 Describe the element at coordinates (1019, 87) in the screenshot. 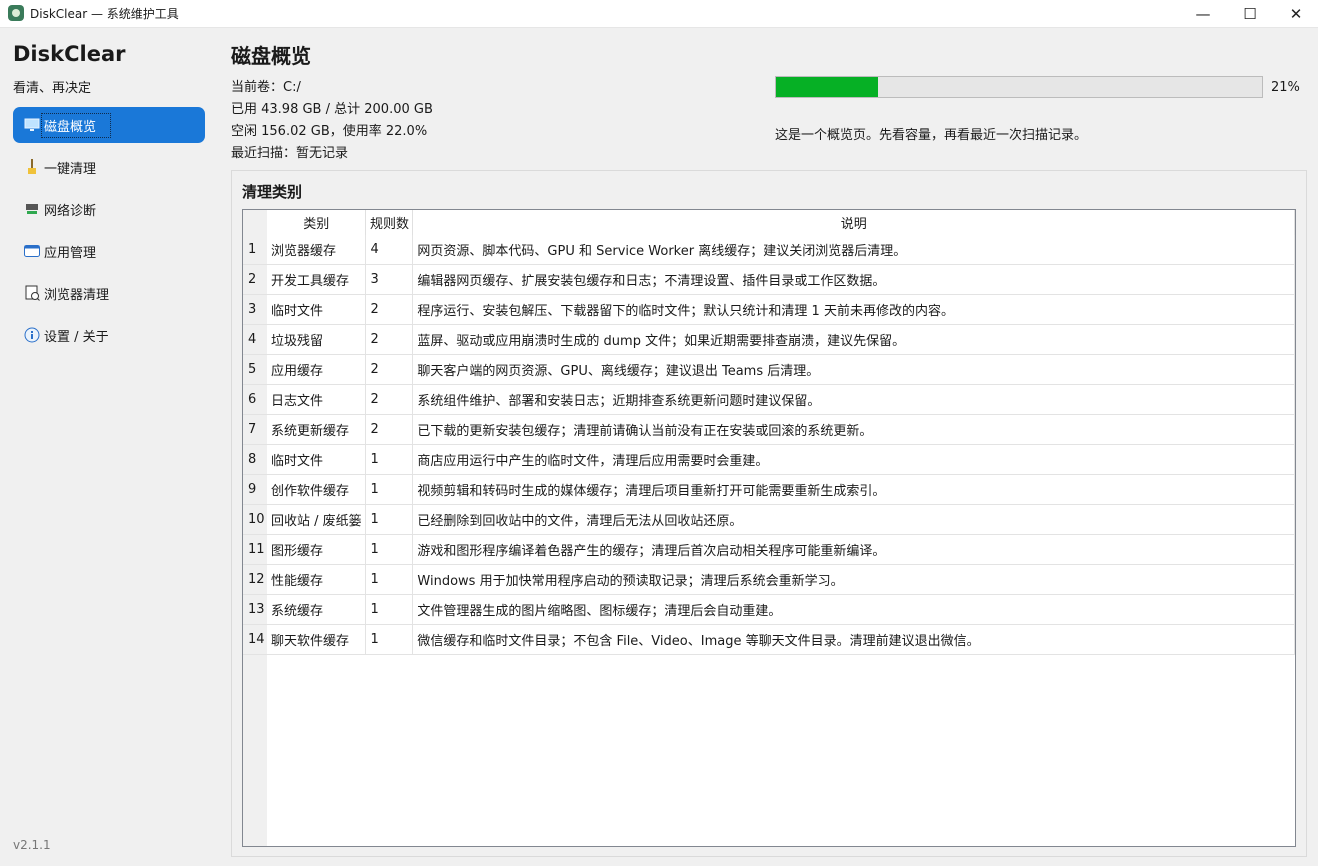

I see `disk-usage-progress` at that location.